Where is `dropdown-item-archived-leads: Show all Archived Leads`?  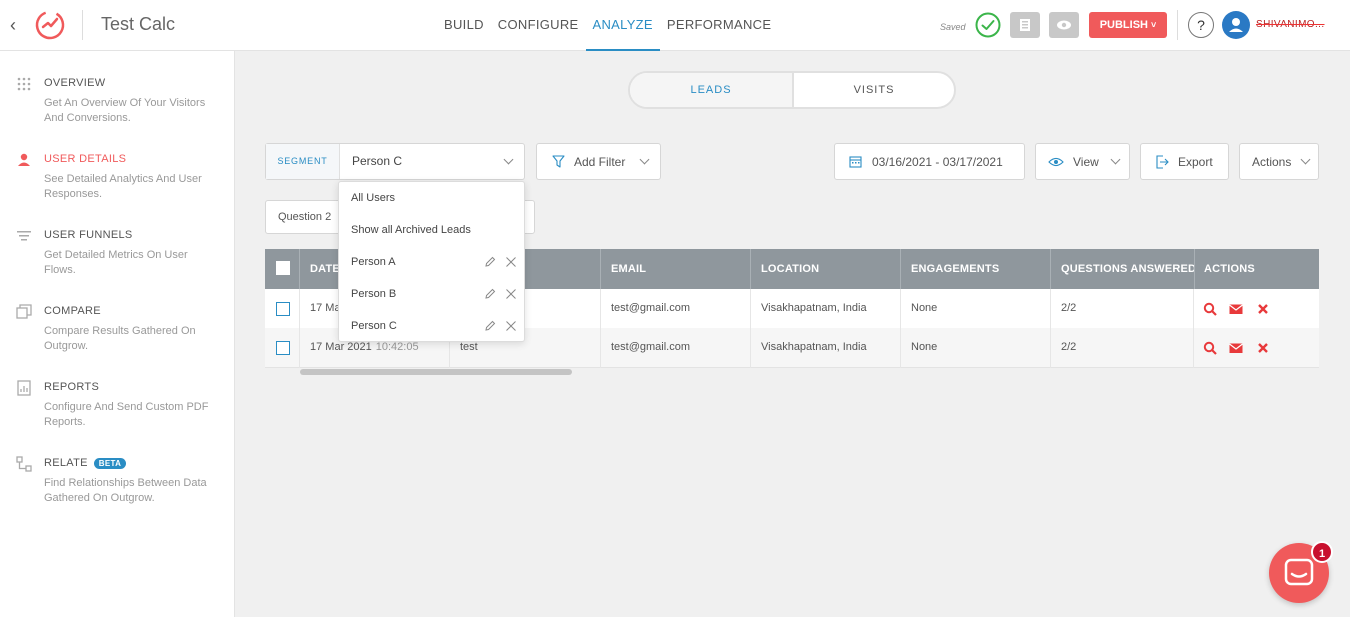 dropdown-item-archived-leads: Show all Archived Leads is located at coordinates (432, 230).